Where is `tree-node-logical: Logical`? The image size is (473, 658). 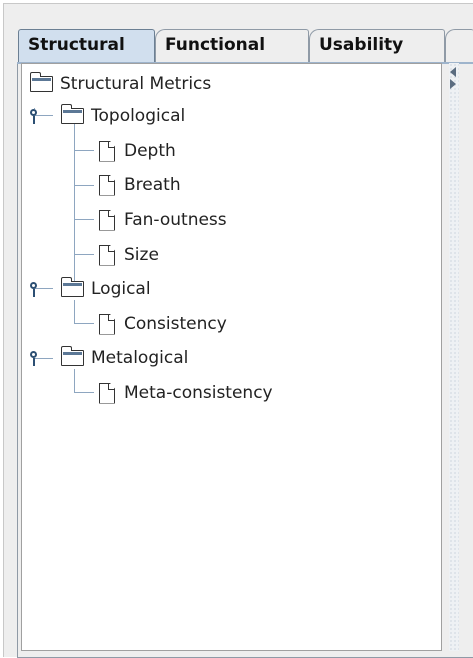
tree-node-logical: Logical is located at coordinates (105, 289).